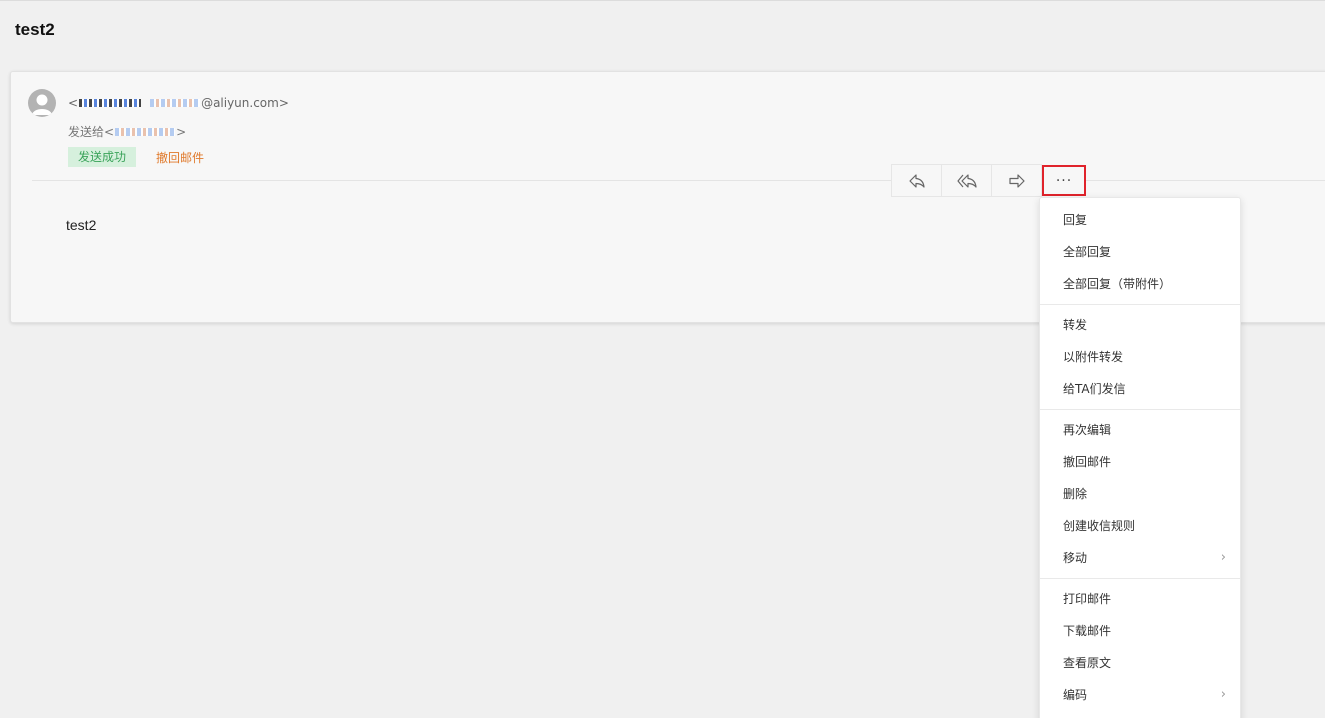 This screenshot has width=1325, height=718. What do you see at coordinates (1087, 599) in the screenshot?
I see `menu-item-label: 打印邮件` at bounding box center [1087, 599].